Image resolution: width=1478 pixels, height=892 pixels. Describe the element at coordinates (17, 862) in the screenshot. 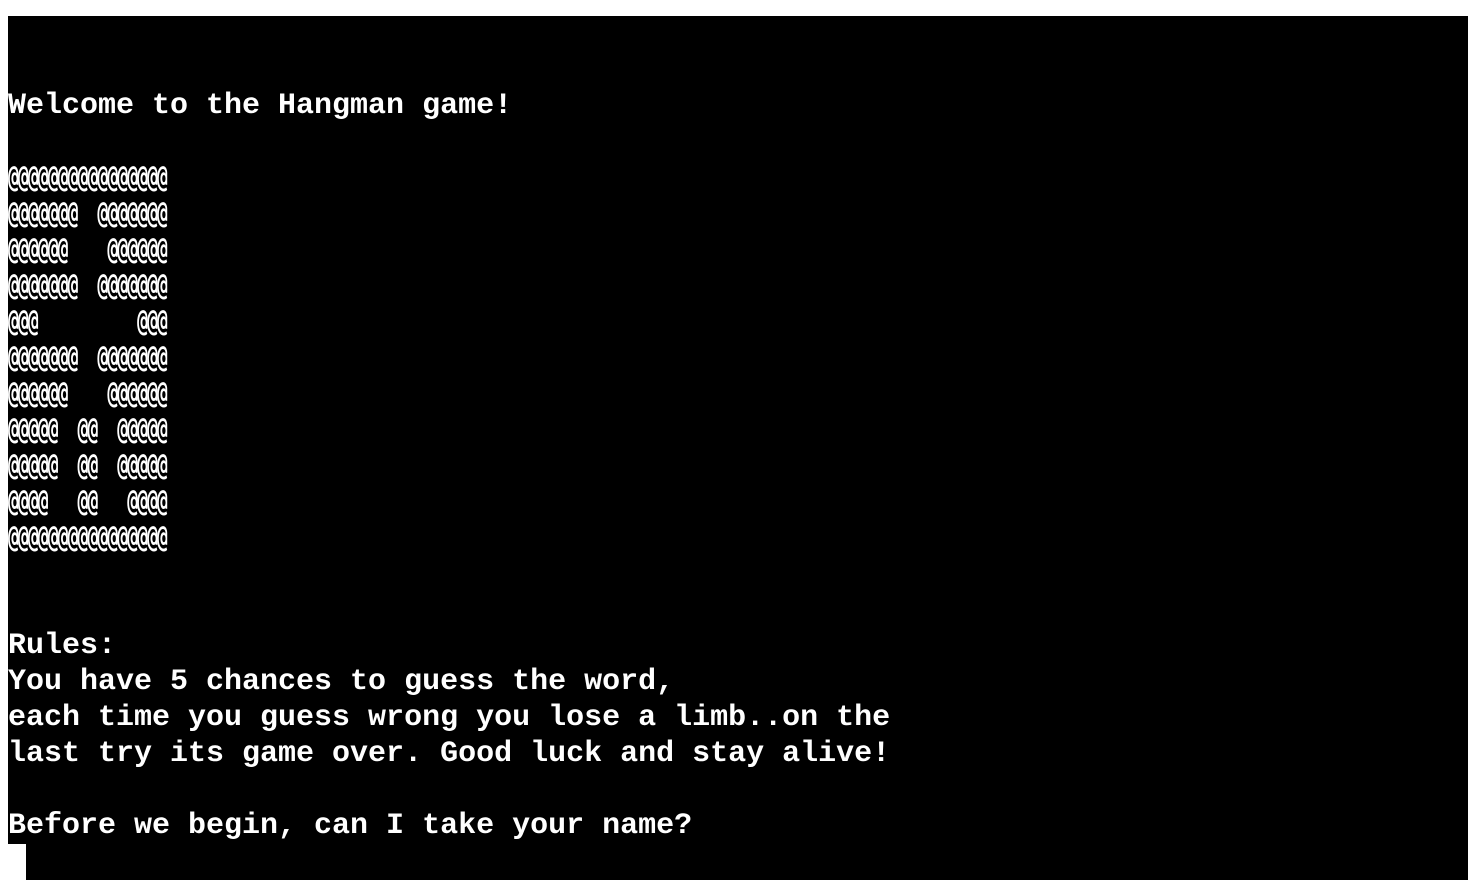

I see `text-cursor` at that location.